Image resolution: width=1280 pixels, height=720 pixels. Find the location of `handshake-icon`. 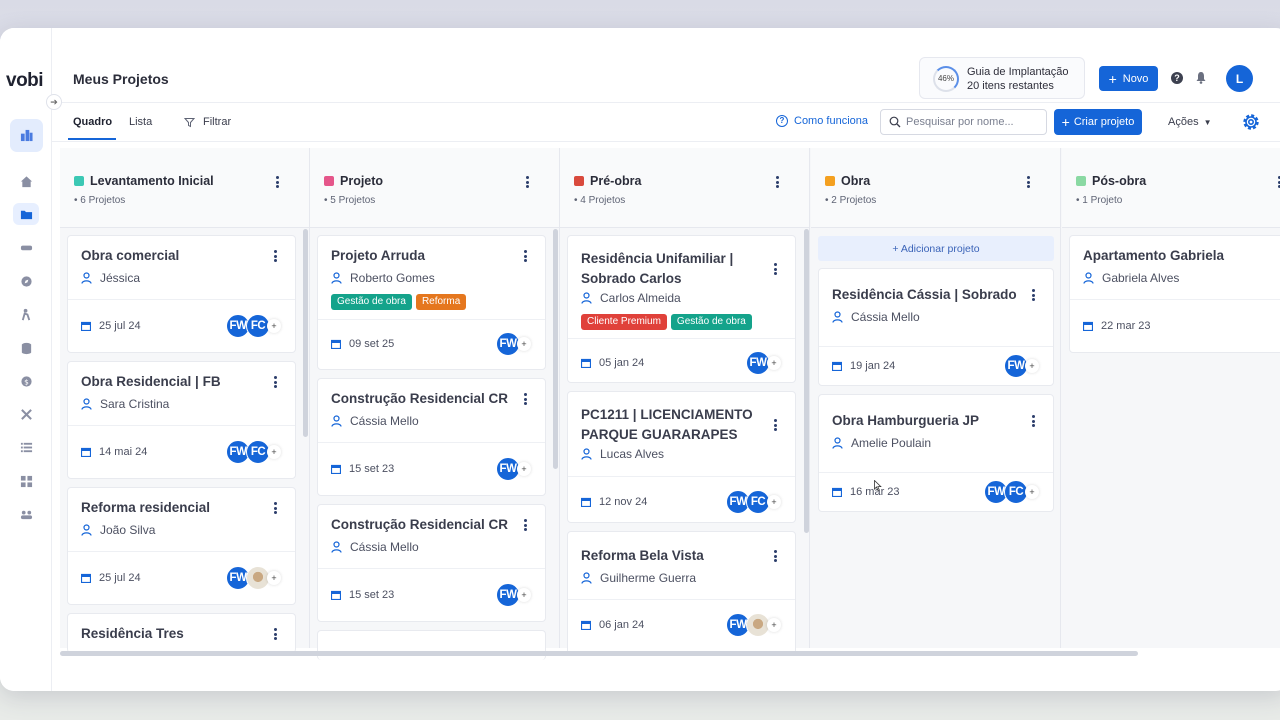

handshake-icon is located at coordinates (26, 247).